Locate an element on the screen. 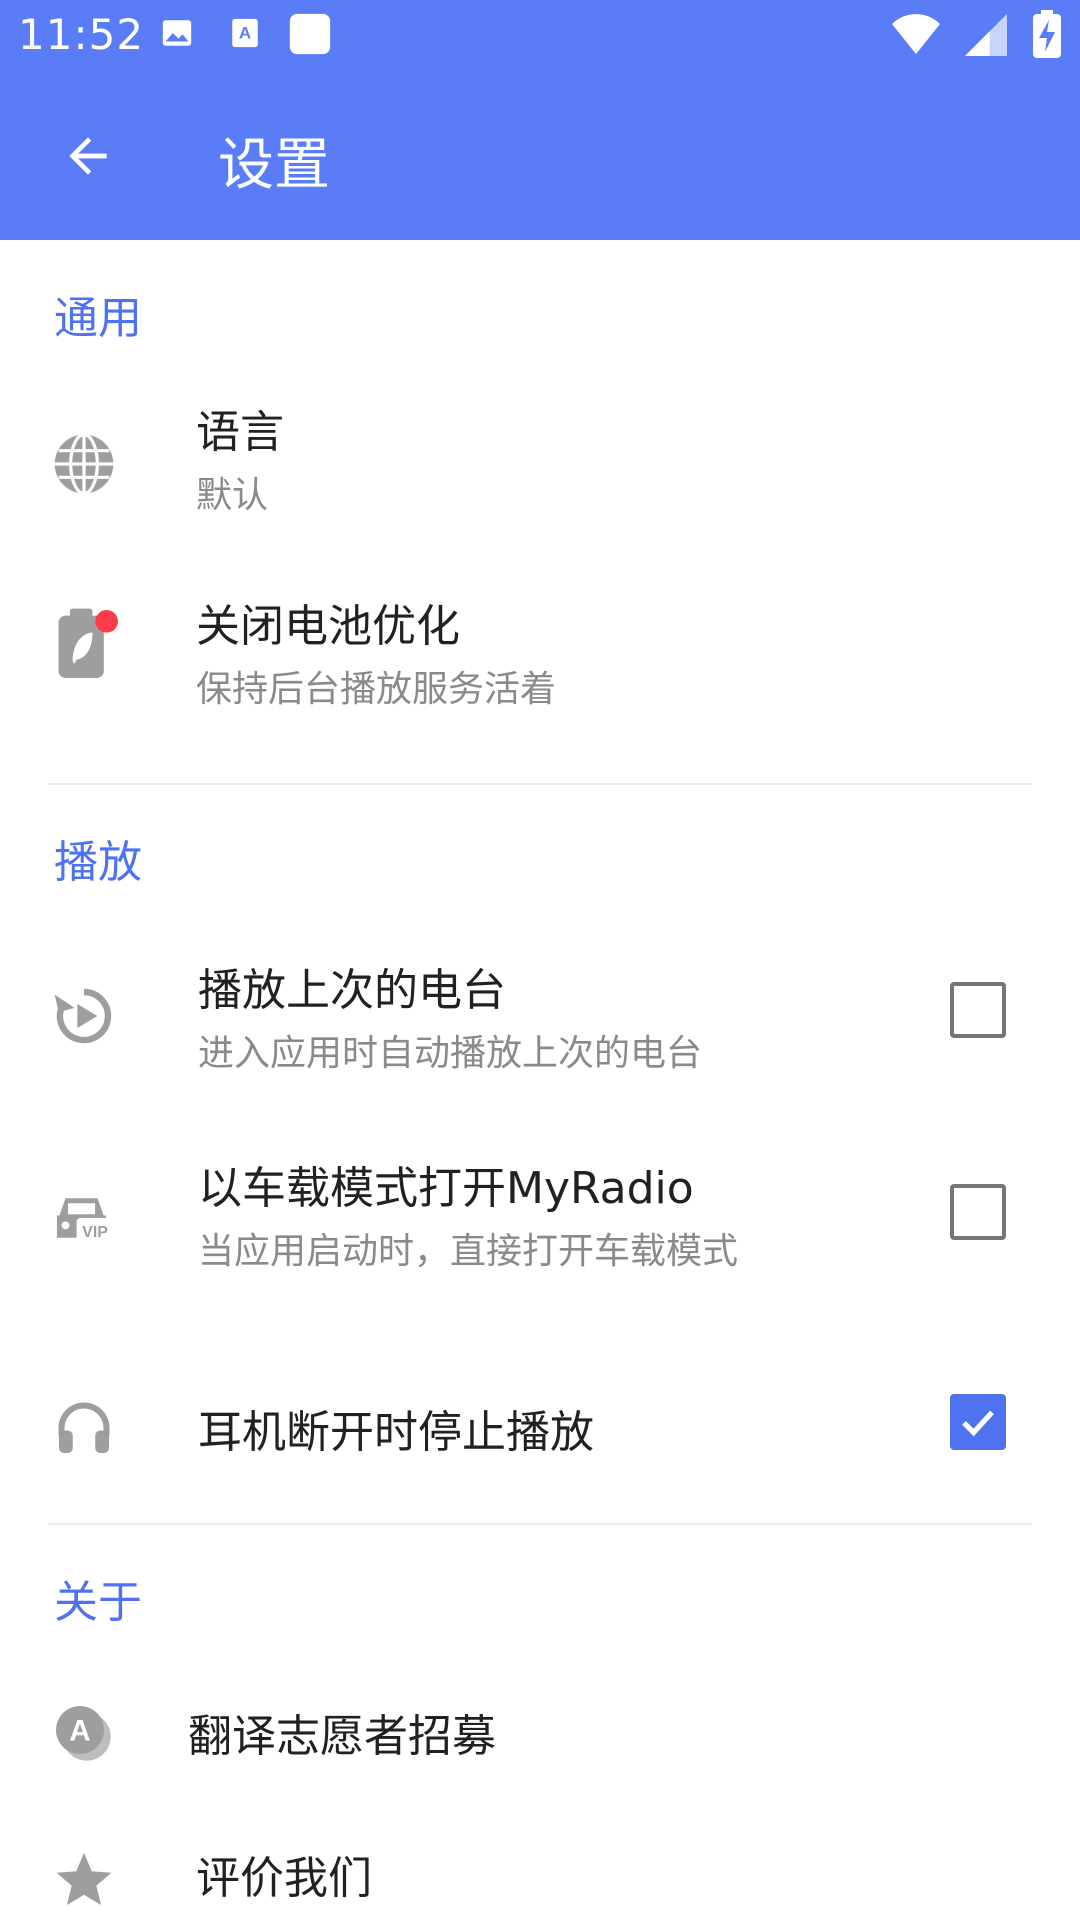  pref-title: 翻译志愿者招募 is located at coordinates (342, 1736).